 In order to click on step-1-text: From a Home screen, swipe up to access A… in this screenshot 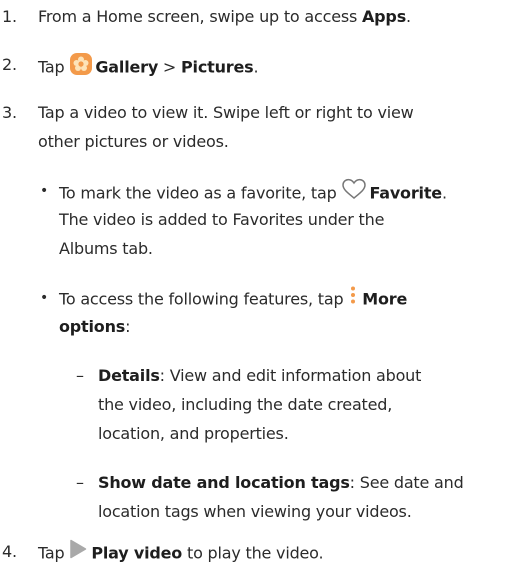, I will do `click(224, 16)`.